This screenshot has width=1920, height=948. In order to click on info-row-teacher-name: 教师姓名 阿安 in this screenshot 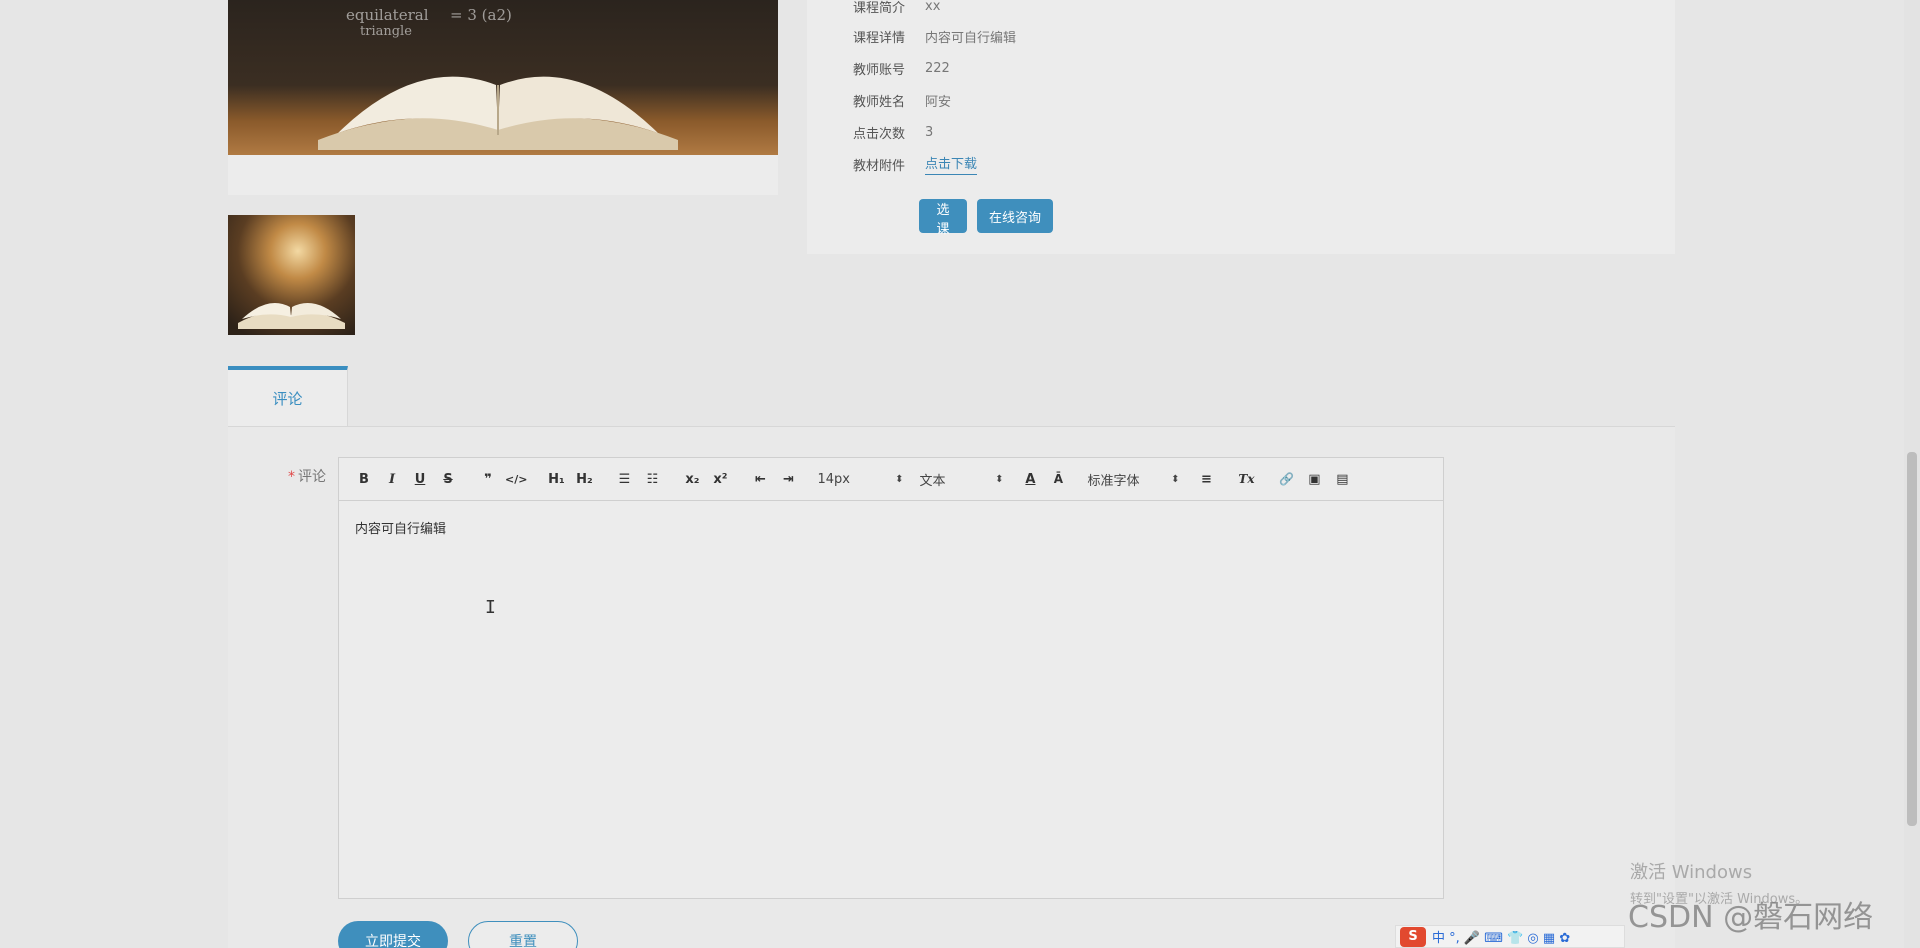, I will do `click(902, 100)`.